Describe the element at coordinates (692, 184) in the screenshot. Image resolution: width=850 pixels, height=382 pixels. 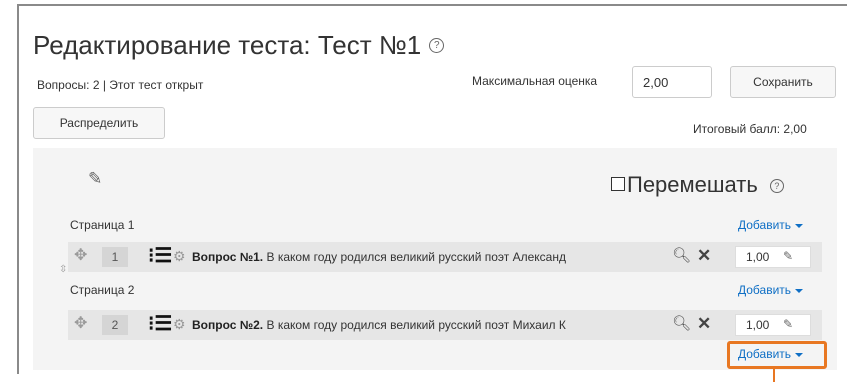
I see `shuffle-label: Перемешать` at that location.